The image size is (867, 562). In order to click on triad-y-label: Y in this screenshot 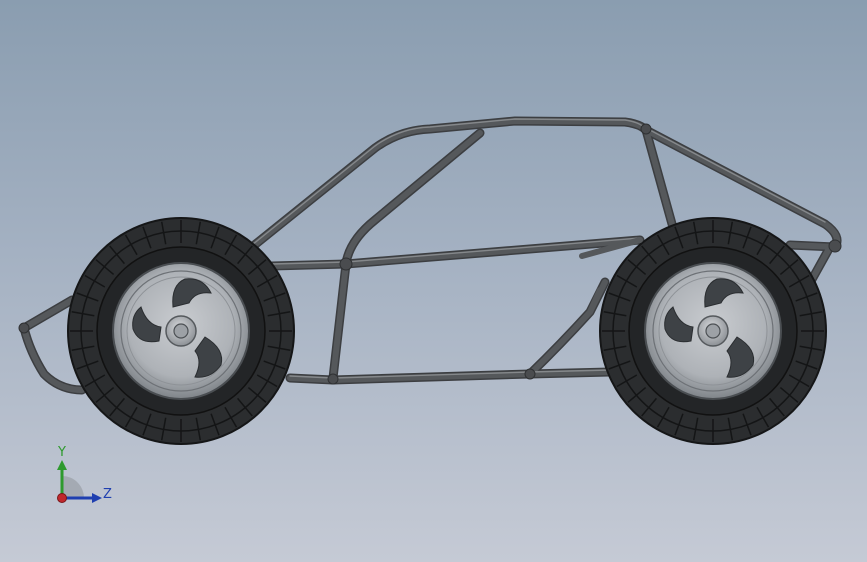, I will do `click(61, 452)`.